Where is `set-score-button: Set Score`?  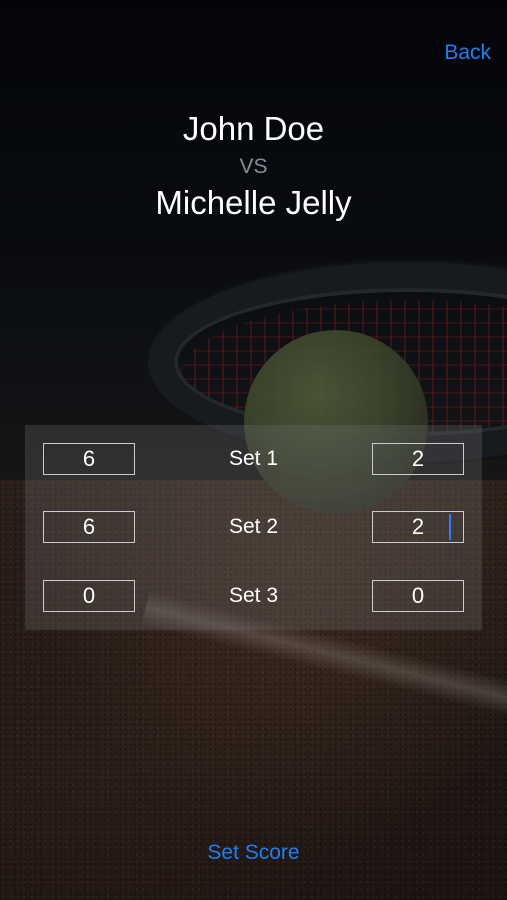 set-score-button: Set Score is located at coordinates (253, 853).